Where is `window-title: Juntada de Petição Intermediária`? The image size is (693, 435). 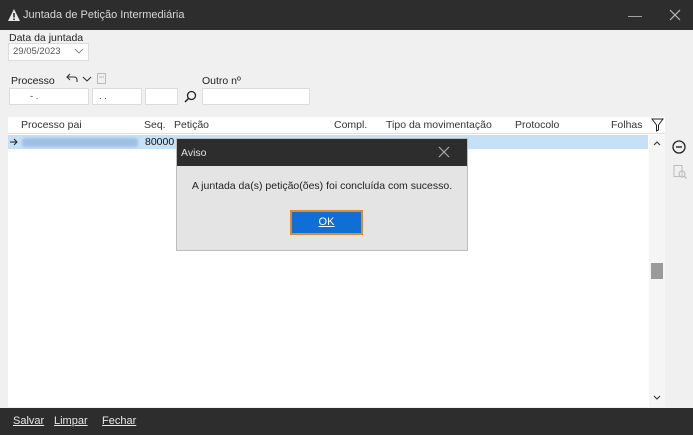 window-title: Juntada de Petição Intermediária is located at coordinates (104, 15).